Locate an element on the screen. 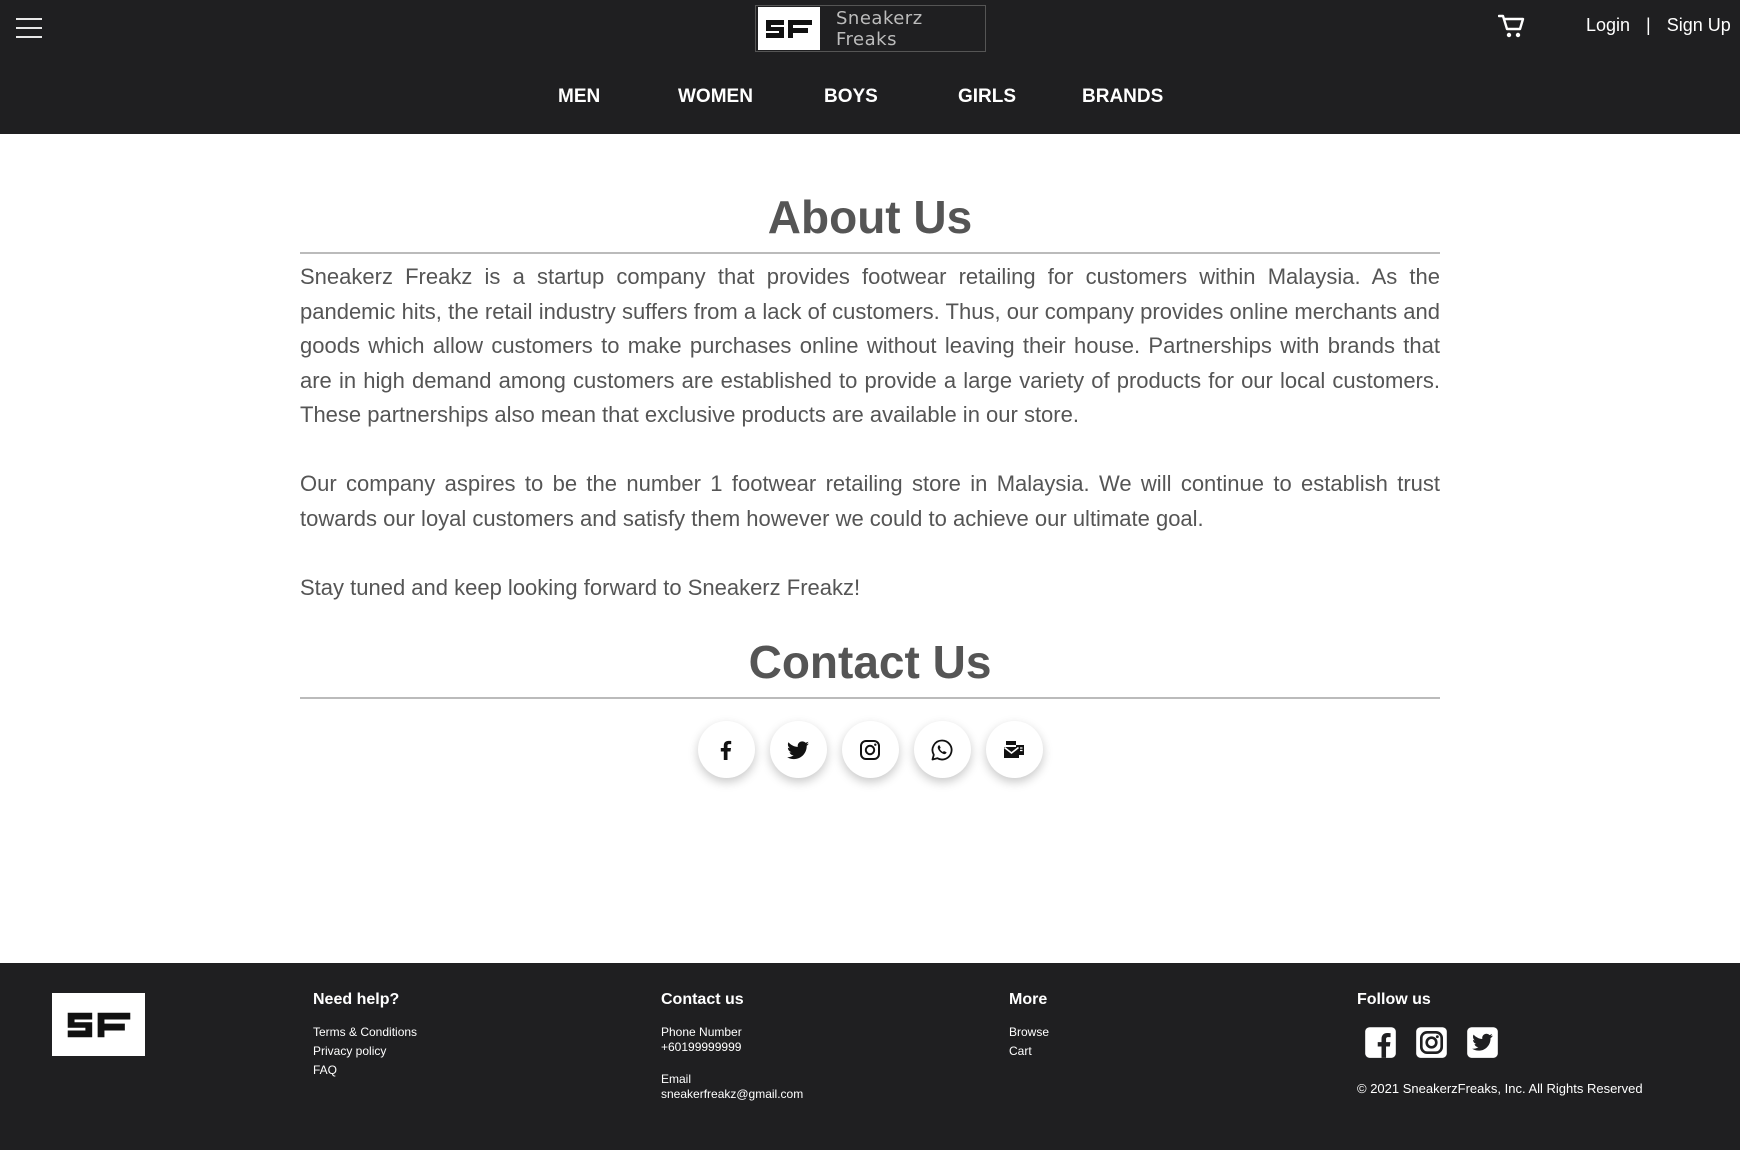  email-label: Email is located at coordinates (676, 1079).